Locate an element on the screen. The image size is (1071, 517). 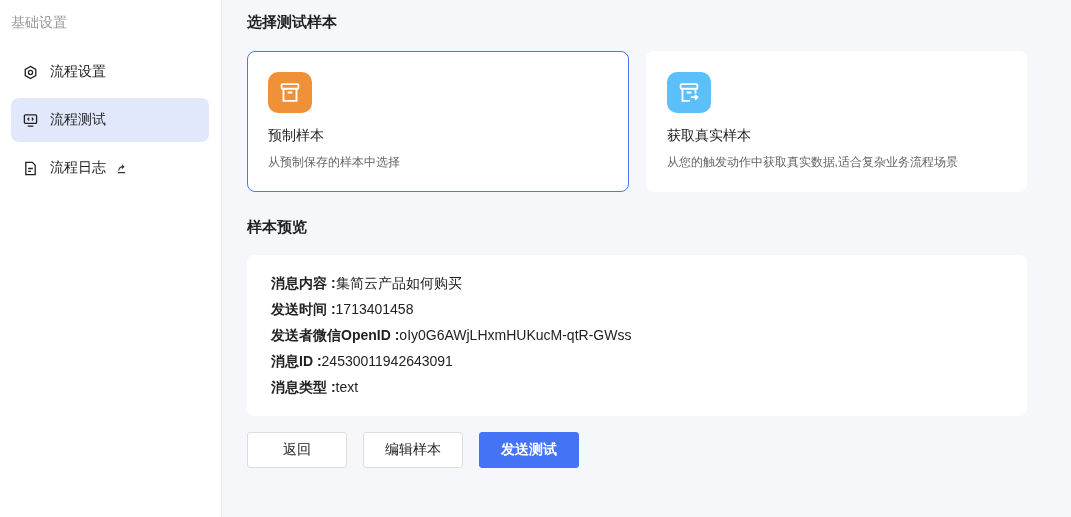
code-monitor-icon is located at coordinates (30, 120).